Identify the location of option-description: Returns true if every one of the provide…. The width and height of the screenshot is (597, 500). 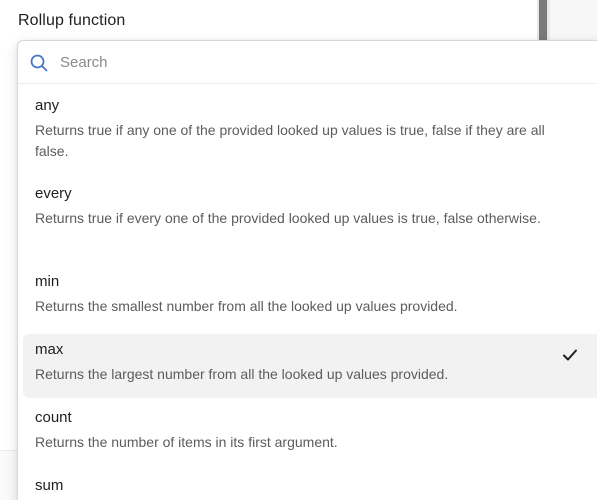
(288, 218).